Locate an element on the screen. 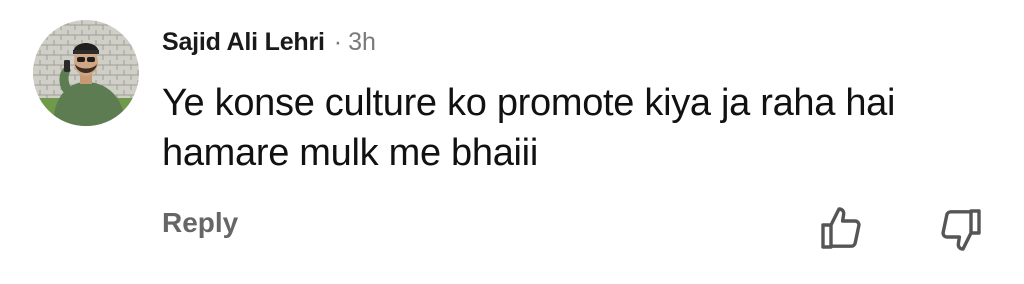 The height and width of the screenshot is (284, 1024). avatar-image is located at coordinates (86, 73).